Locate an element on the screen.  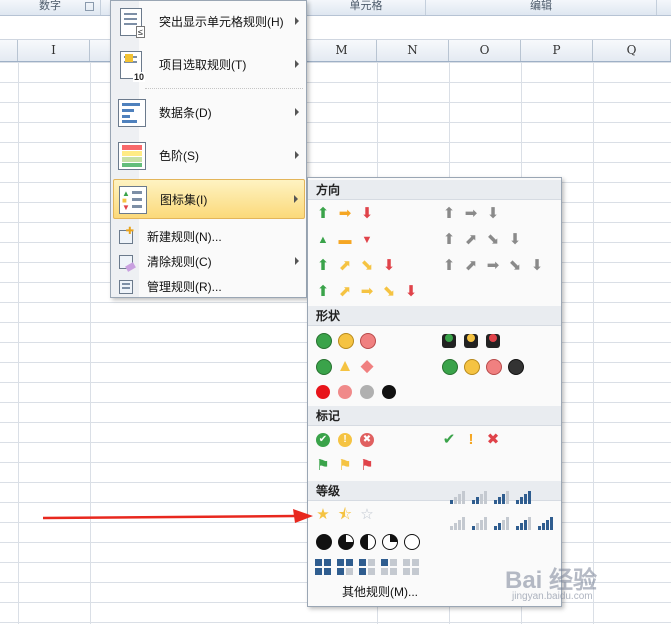
icon-set-3-traffic-lights is located at coordinates (345, 340).